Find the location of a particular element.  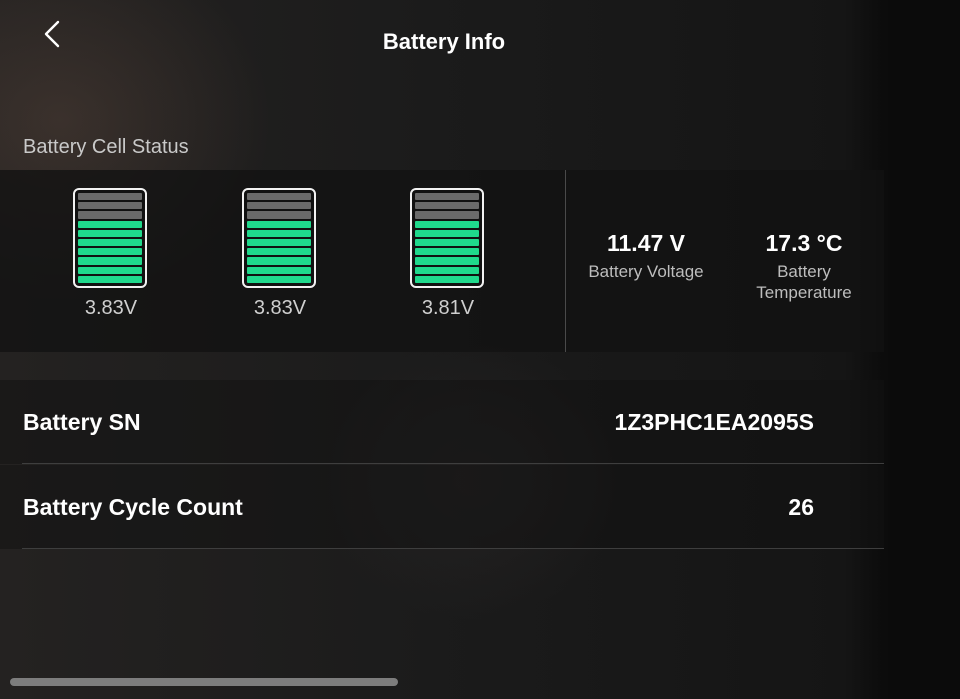

battery-temperature-label: Battery Temperature is located at coordinates (804, 282).